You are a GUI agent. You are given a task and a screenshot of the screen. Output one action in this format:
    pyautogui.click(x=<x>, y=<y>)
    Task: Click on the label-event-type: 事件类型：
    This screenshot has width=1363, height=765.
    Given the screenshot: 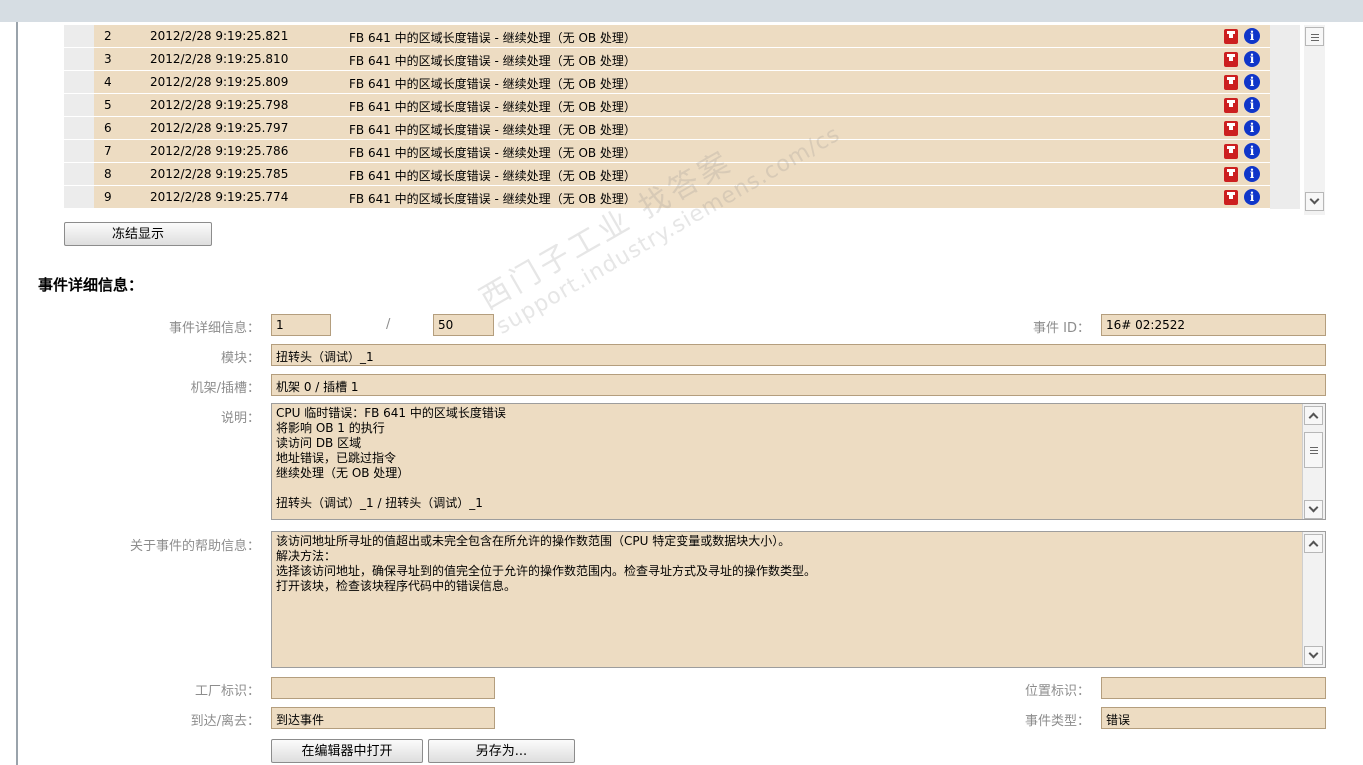 What is the action you would take?
    pyautogui.click(x=1057, y=721)
    